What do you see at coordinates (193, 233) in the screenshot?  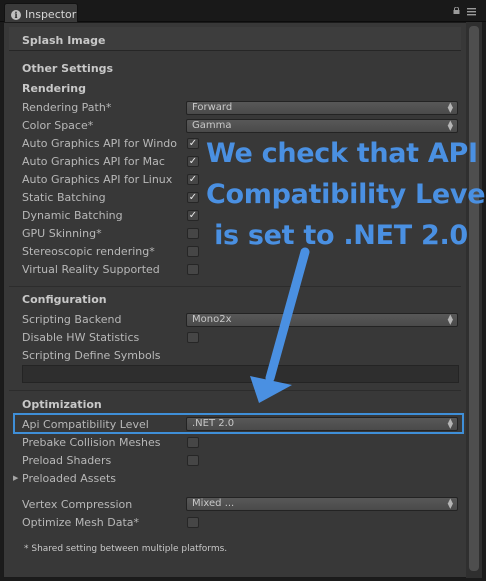 I see `gpu-skinning-checkbox` at bounding box center [193, 233].